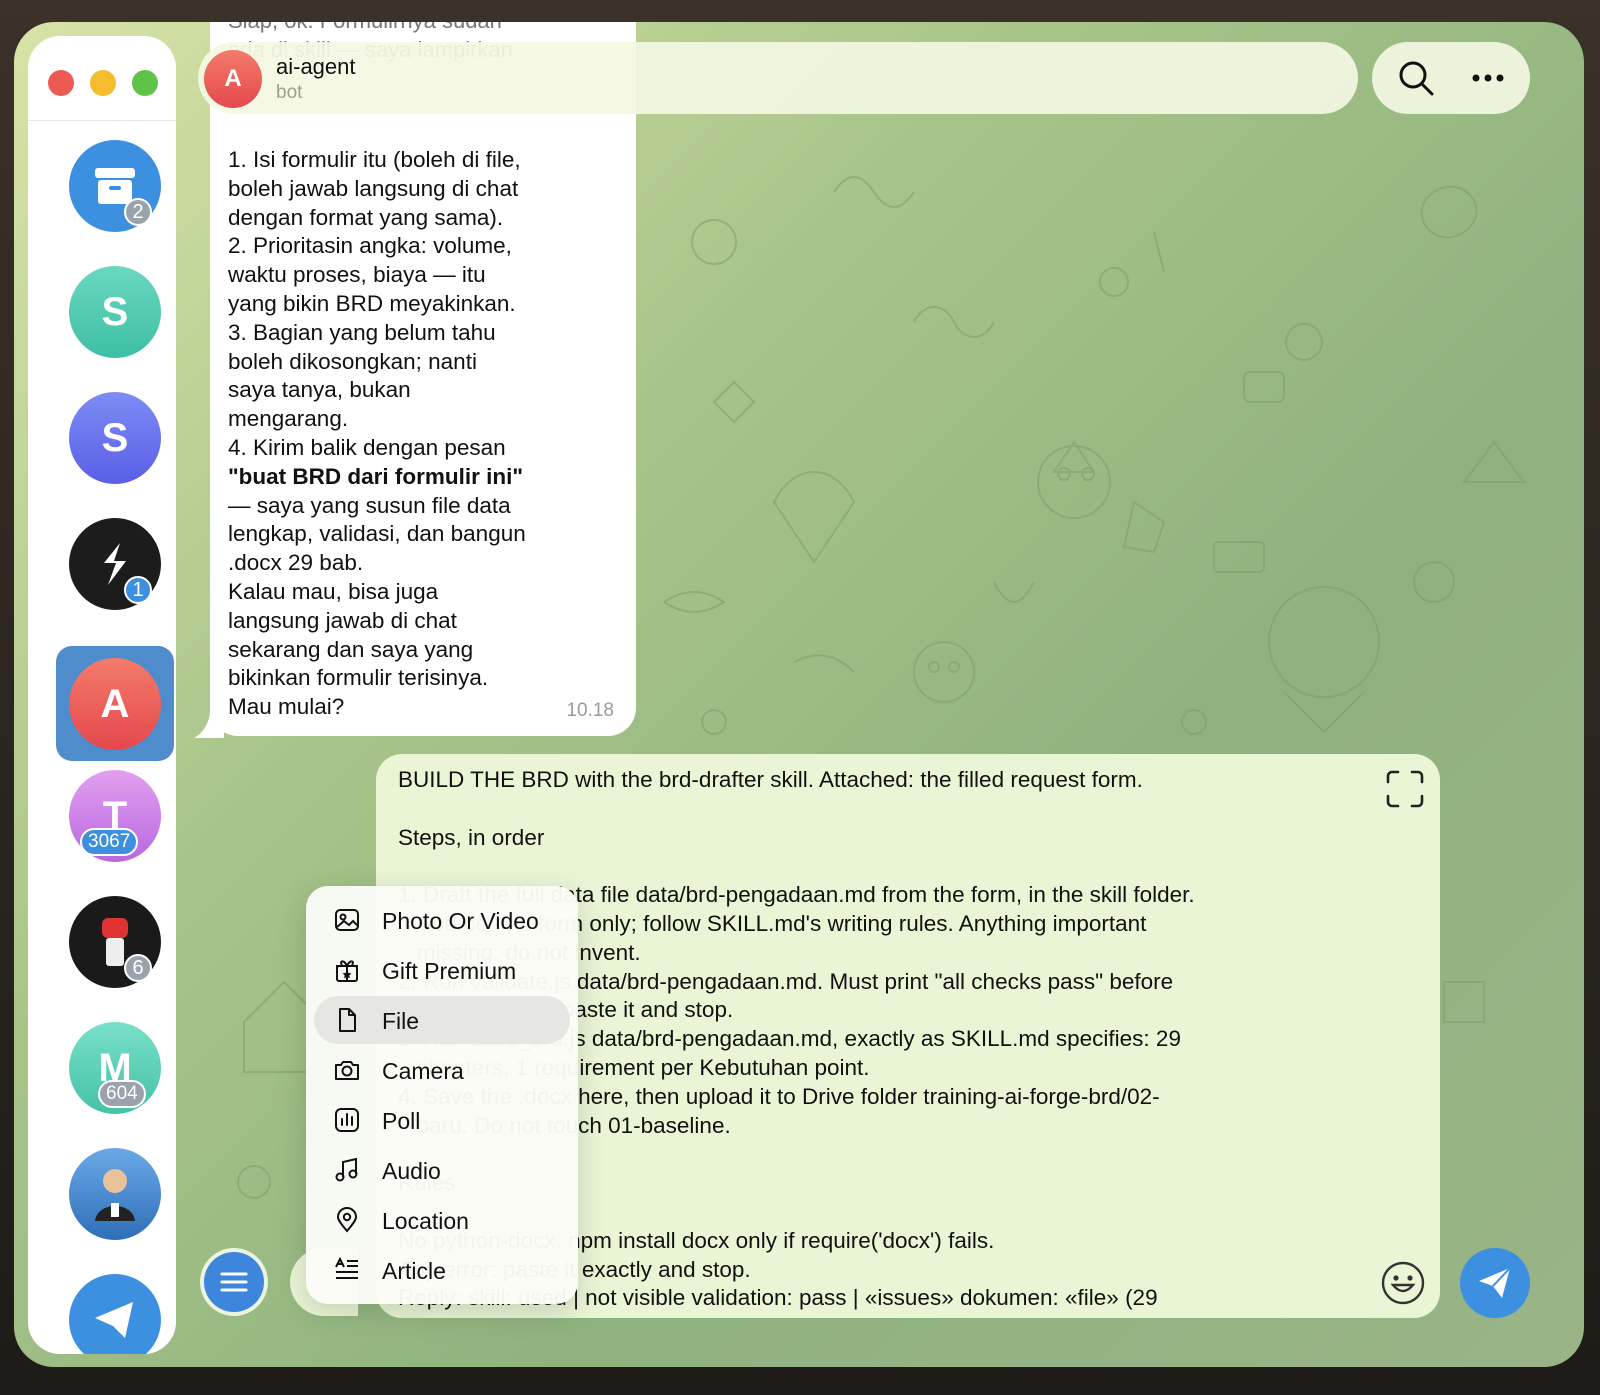 This screenshot has height=1395, width=1600. What do you see at coordinates (115, 312) in the screenshot?
I see `sidebar-item-chat-s-teal: S` at bounding box center [115, 312].